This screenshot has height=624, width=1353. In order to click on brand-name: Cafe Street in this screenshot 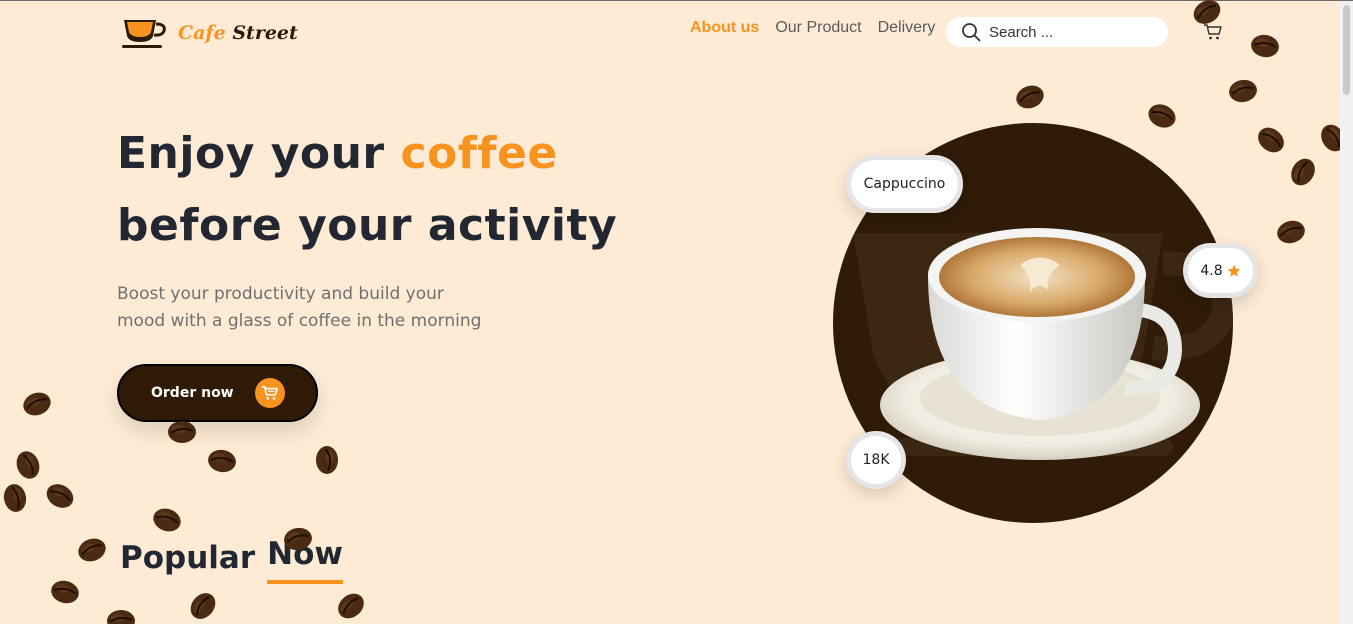, I will do `click(238, 33)`.